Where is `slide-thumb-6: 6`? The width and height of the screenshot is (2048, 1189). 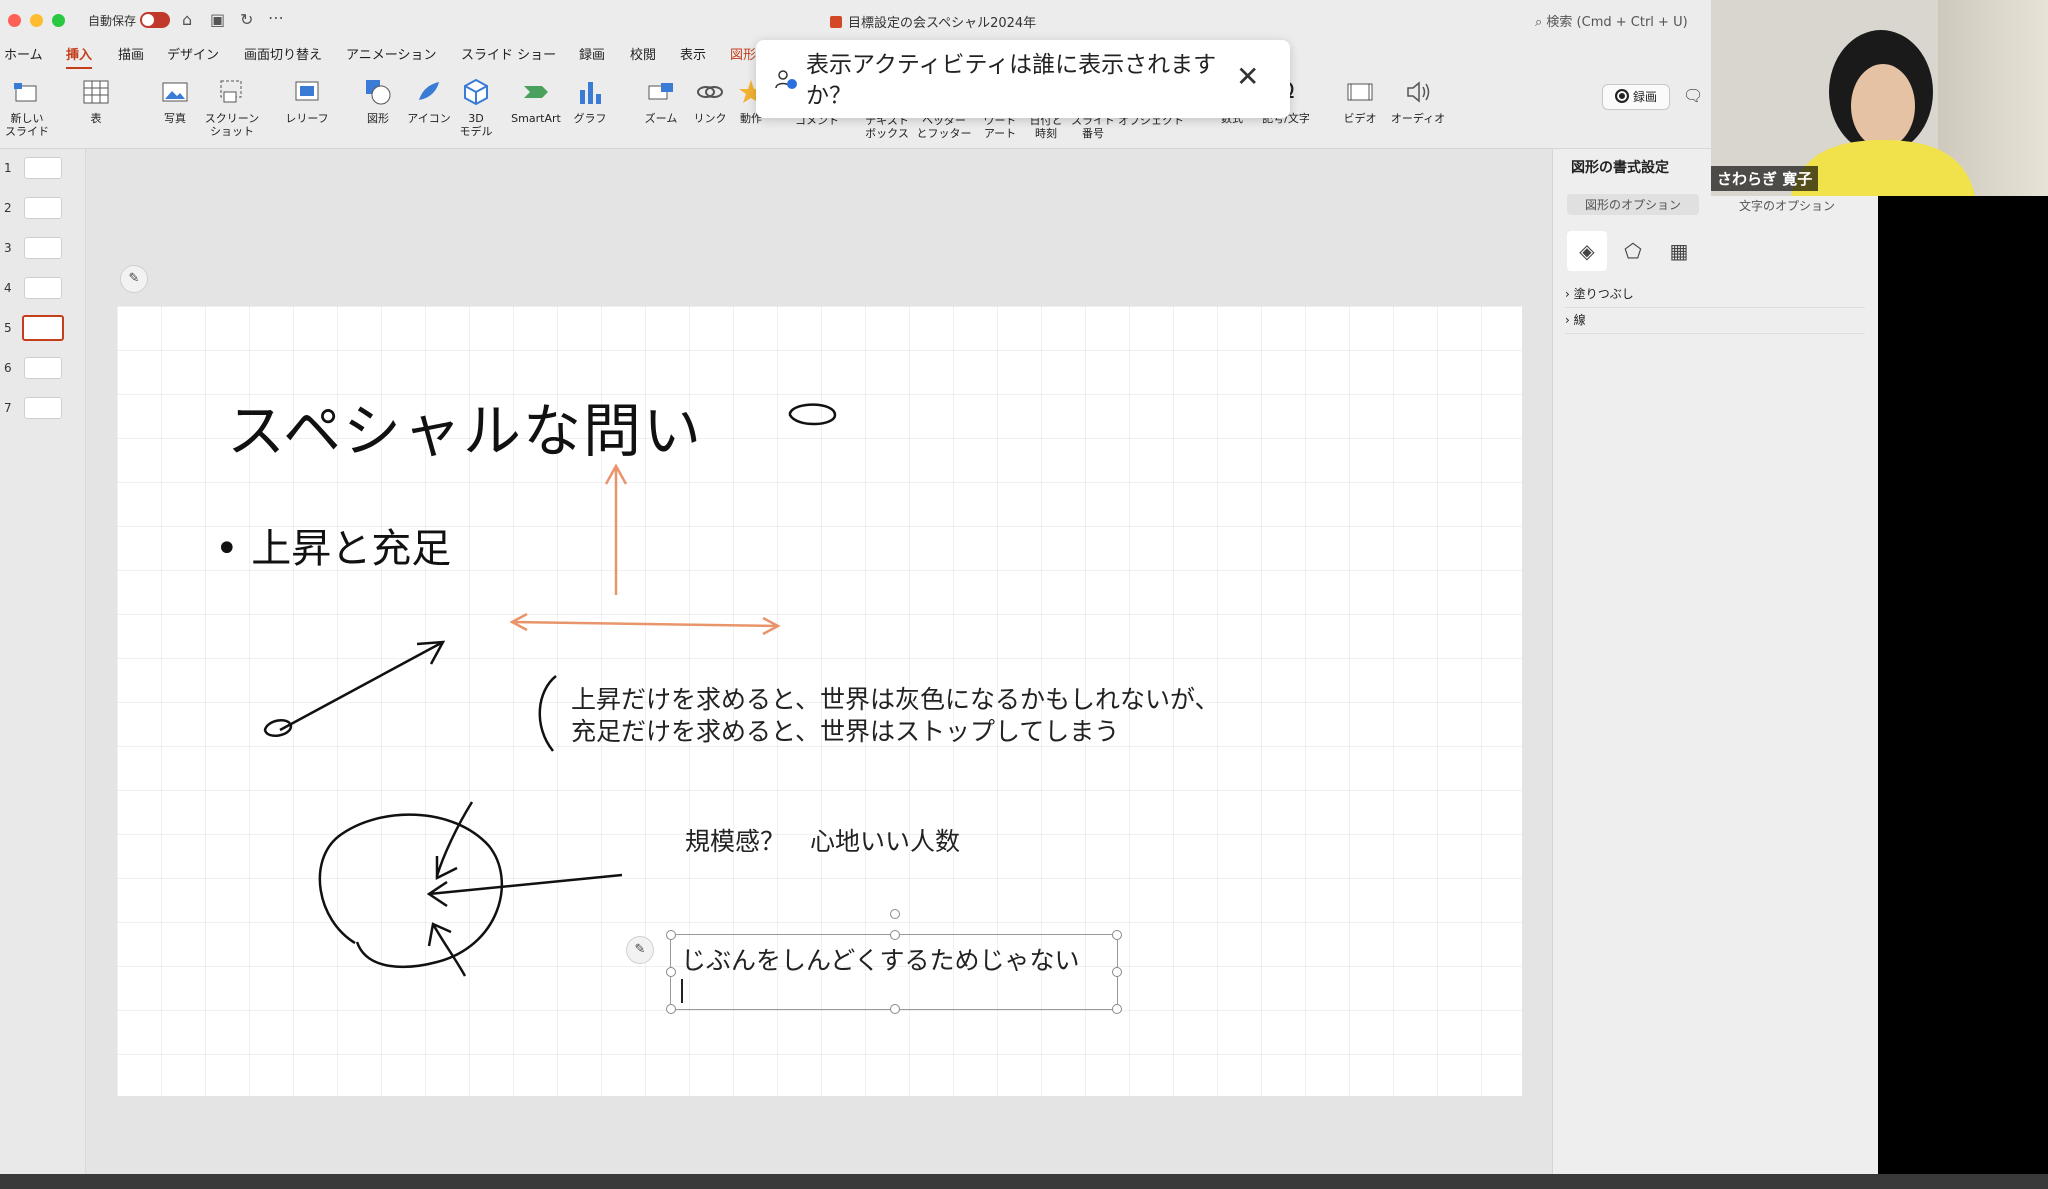
slide-thumb-6: 6 is located at coordinates (42, 366).